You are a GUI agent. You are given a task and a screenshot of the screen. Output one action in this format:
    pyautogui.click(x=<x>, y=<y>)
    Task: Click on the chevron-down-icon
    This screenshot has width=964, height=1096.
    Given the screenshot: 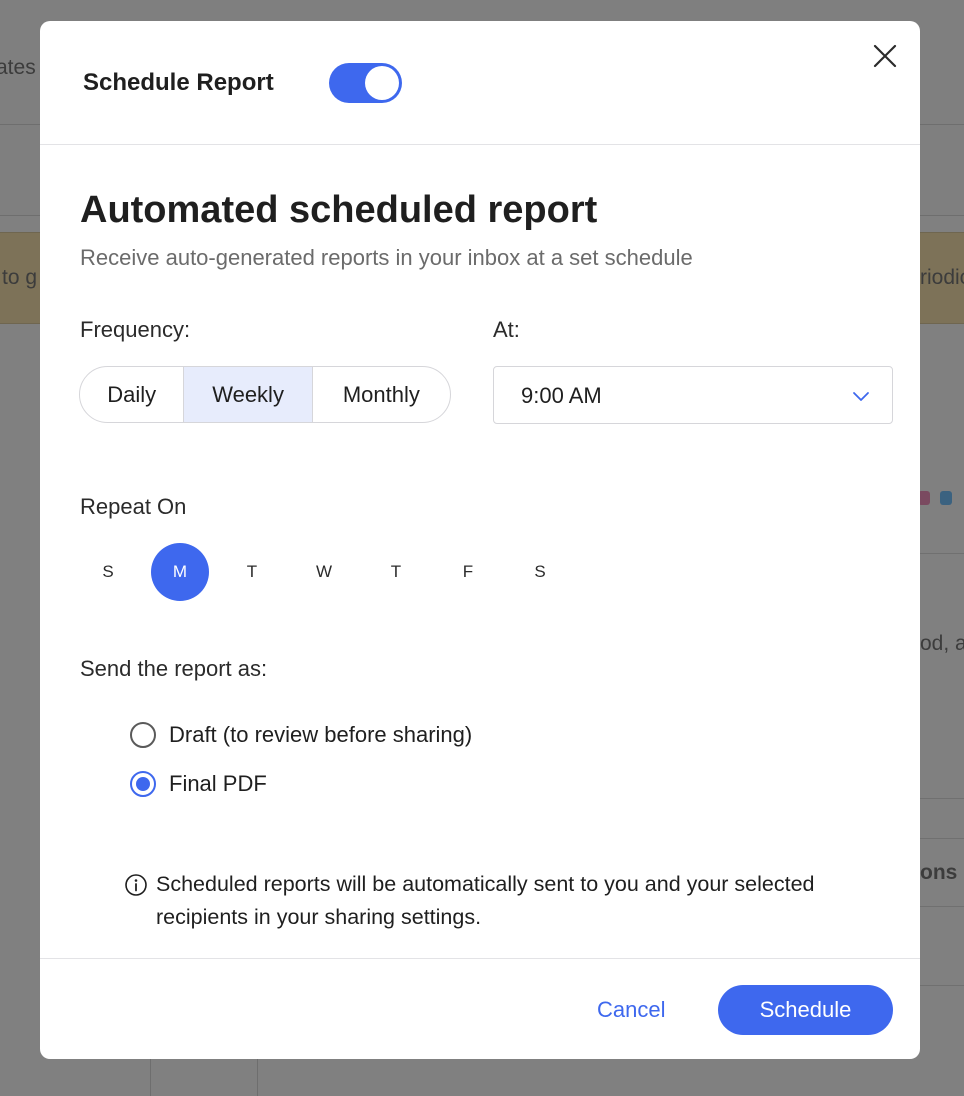 What is the action you would take?
    pyautogui.click(x=861, y=396)
    